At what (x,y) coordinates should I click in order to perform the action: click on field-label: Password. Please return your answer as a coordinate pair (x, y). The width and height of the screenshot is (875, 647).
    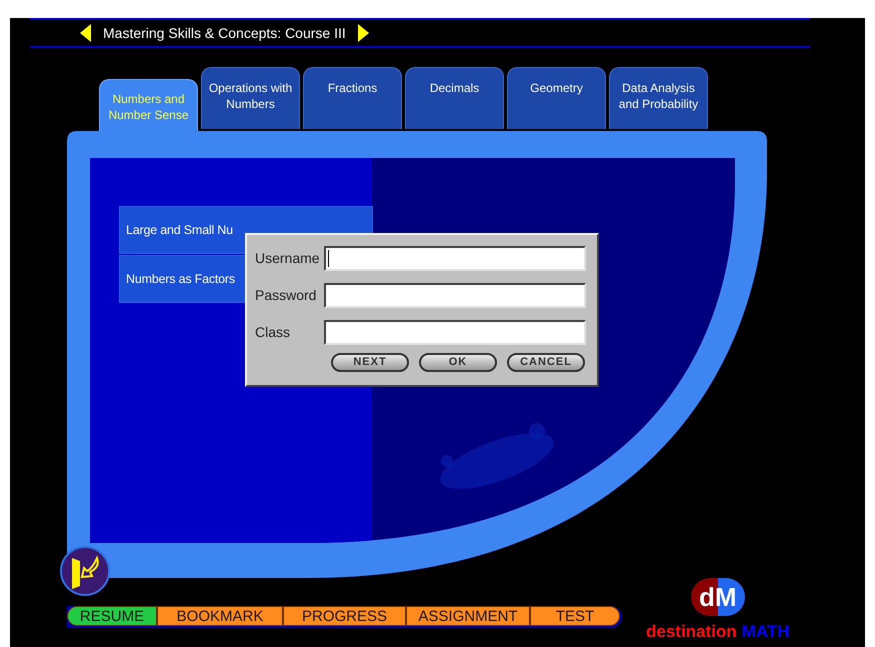
    Looking at the image, I should click on (286, 295).